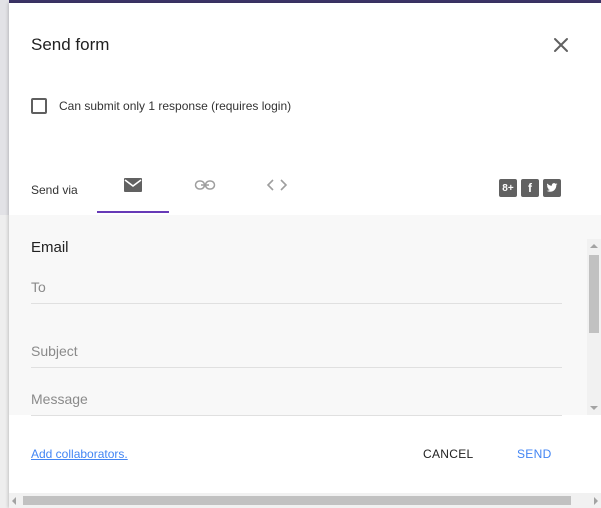 The height and width of the screenshot is (508, 601). I want to click on backdrop-band, so click(4, 107).